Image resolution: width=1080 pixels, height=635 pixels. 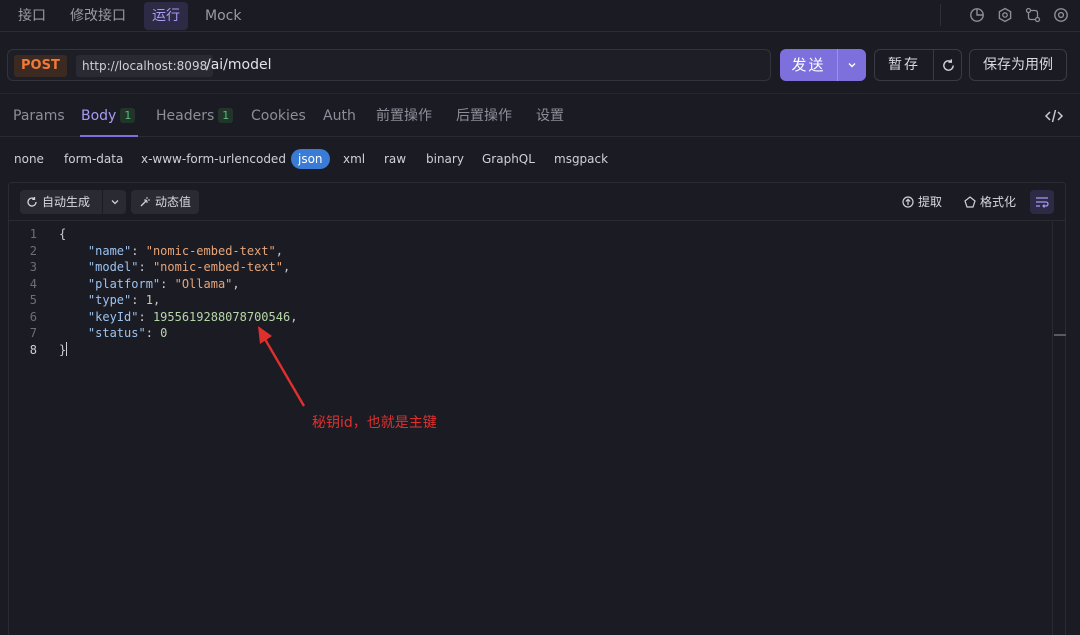 What do you see at coordinates (33, 316) in the screenshot?
I see `line-number: 6` at bounding box center [33, 316].